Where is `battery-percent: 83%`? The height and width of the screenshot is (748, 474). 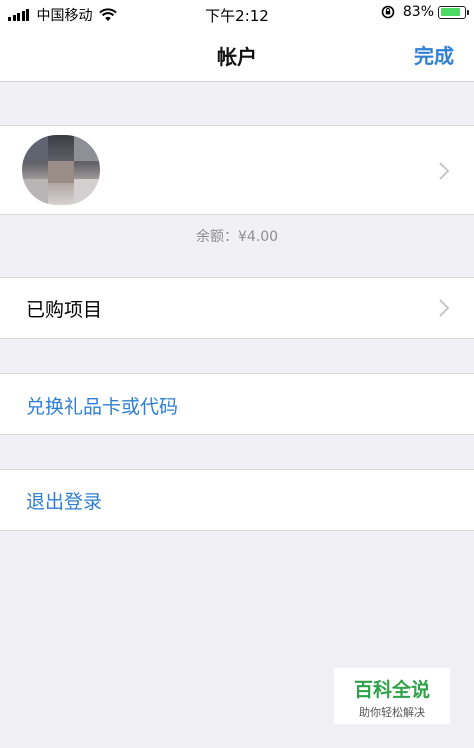
battery-percent: 83% is located at coordinates (418, 12).